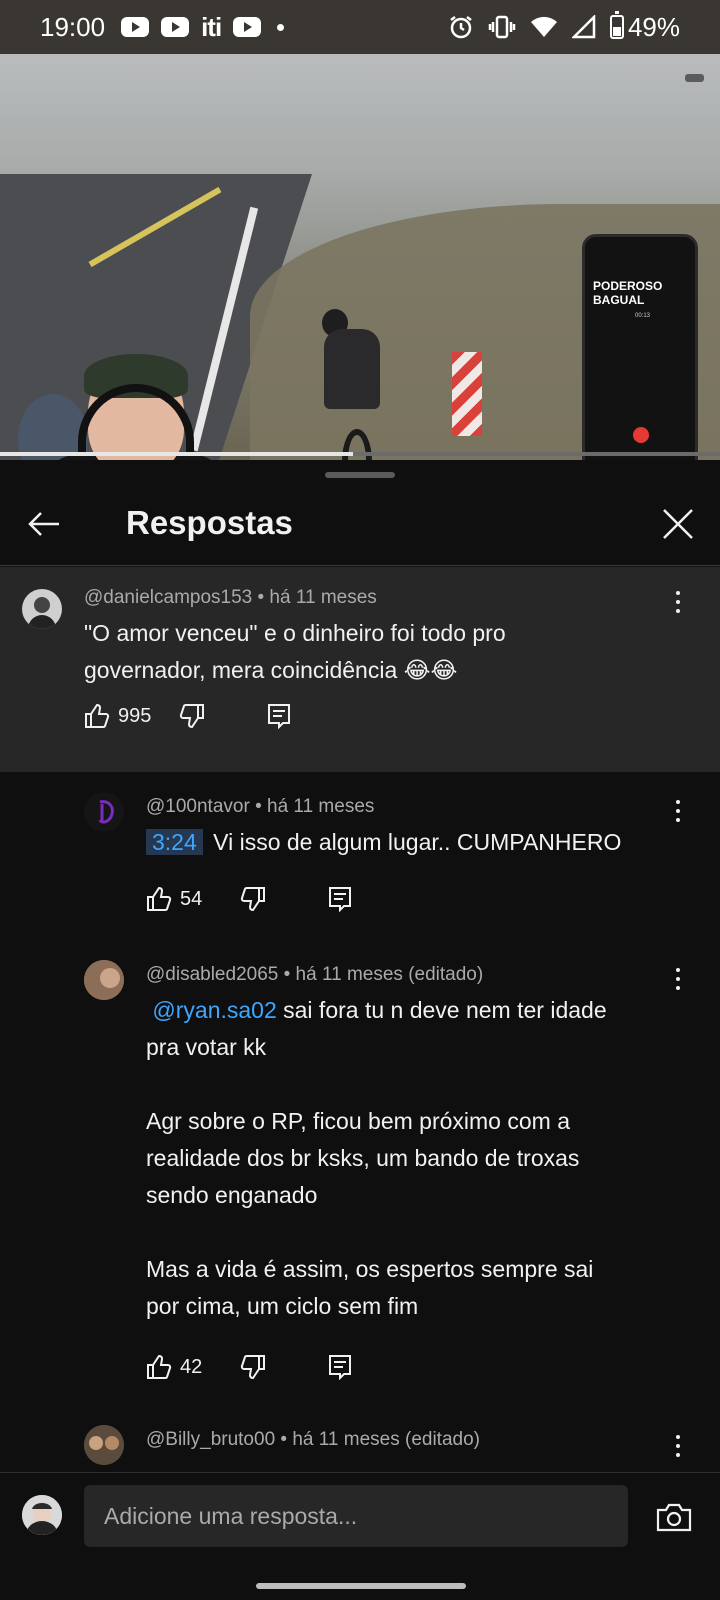 The width and height of the screenshot is (720, 1600). What do you see at coordinates (356, 1516) in the screenshot?
I see `reply-input` at bounding box center [356, 1516].